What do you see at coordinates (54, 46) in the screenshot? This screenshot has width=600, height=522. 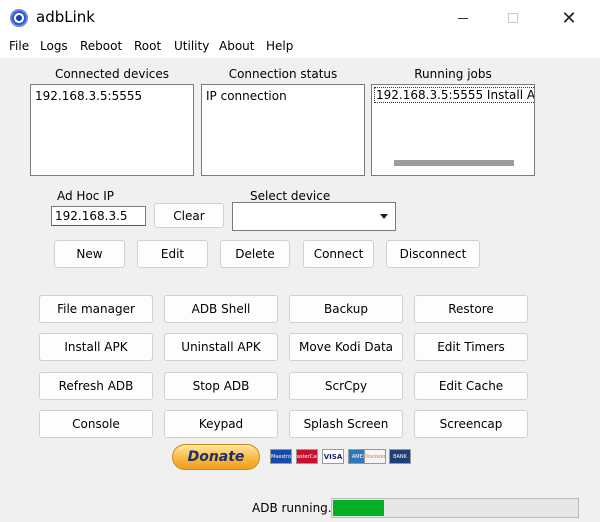 I see `menu-logs: Logs` at bounding box center [54, 46].